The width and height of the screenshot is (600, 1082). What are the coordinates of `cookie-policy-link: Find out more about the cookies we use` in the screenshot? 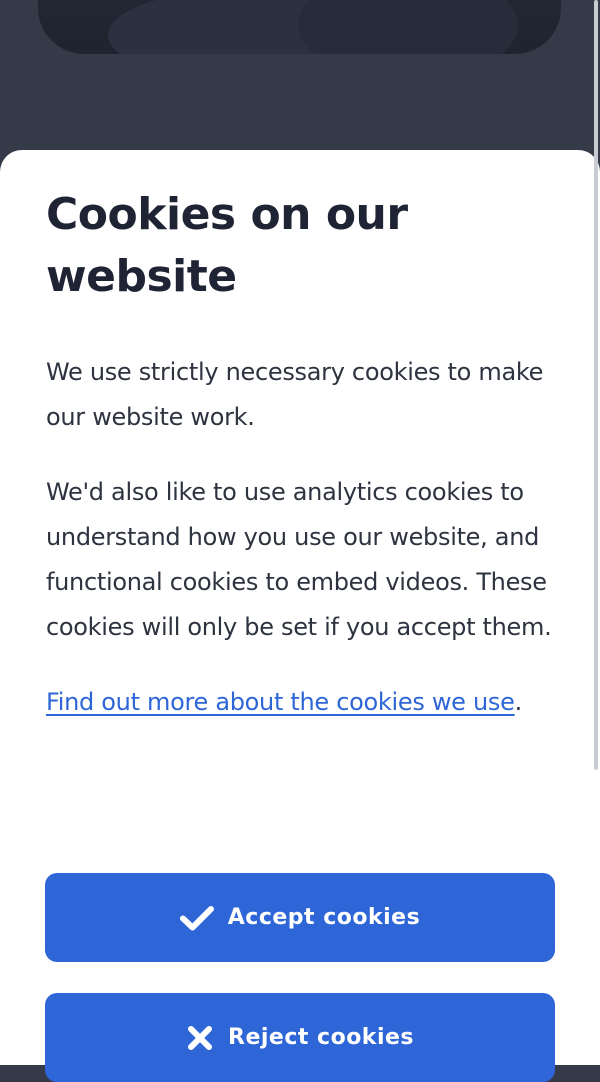 It's located at (280, 702).